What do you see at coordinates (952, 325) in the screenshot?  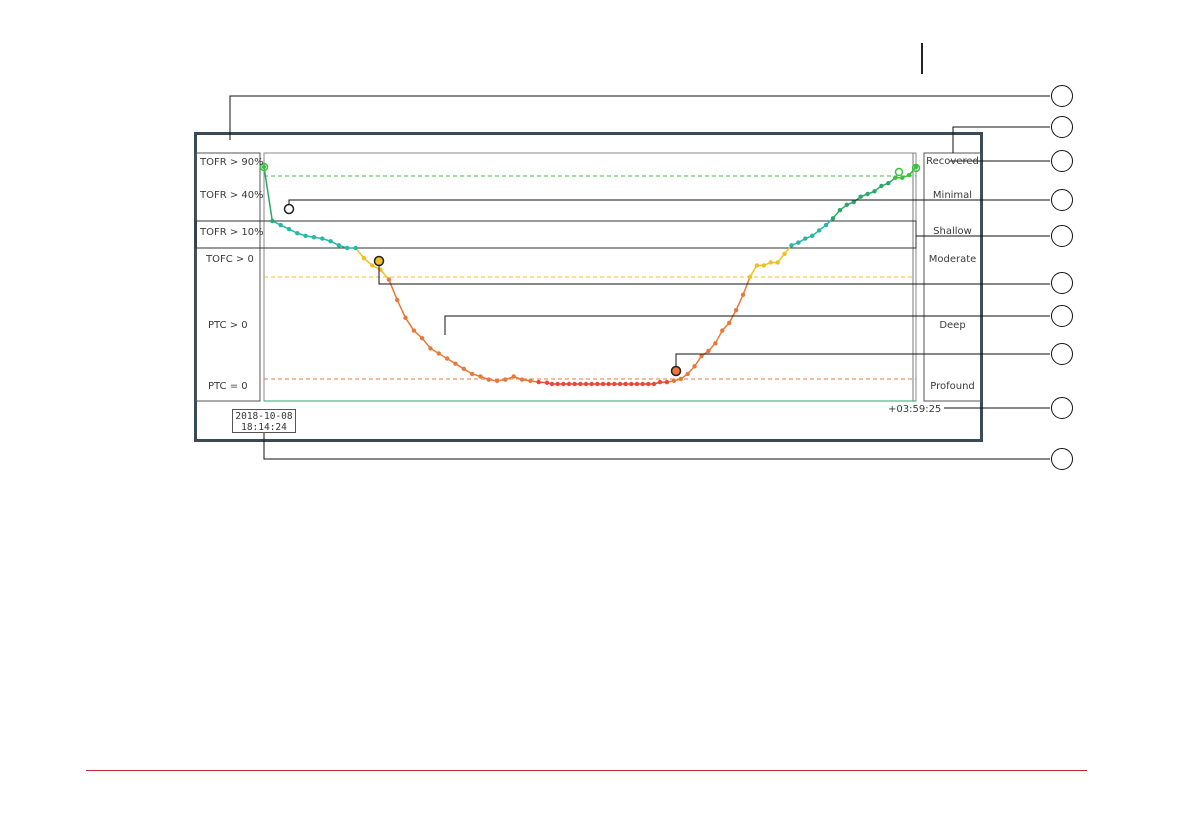 I see `right-label-deep: Deep` at bounding box center [952, 325].